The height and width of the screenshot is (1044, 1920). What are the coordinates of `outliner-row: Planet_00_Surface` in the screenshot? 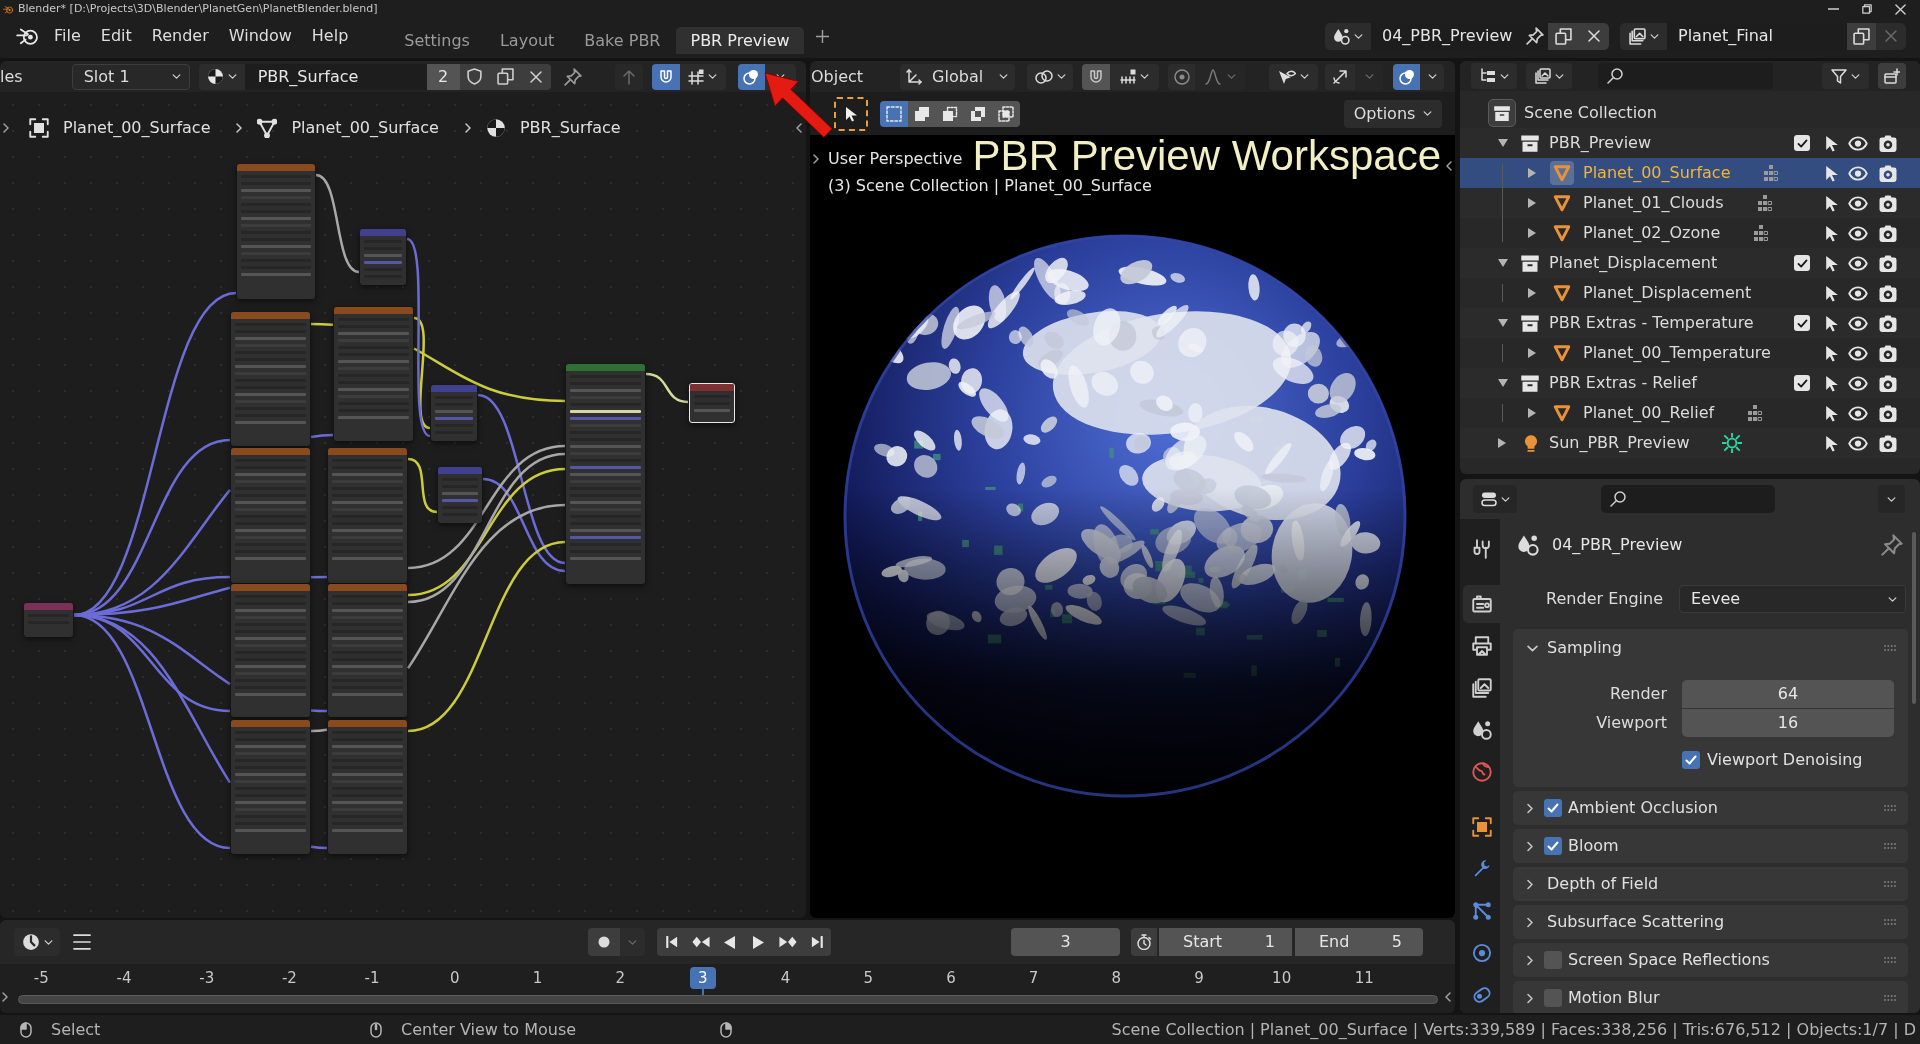 It's located at (1690, 173).